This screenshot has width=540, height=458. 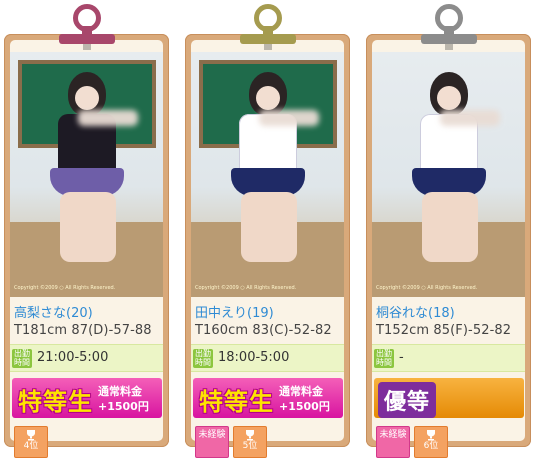 I want to click on cast-name-link: 田中えり(19), so click(x=234, y=311).